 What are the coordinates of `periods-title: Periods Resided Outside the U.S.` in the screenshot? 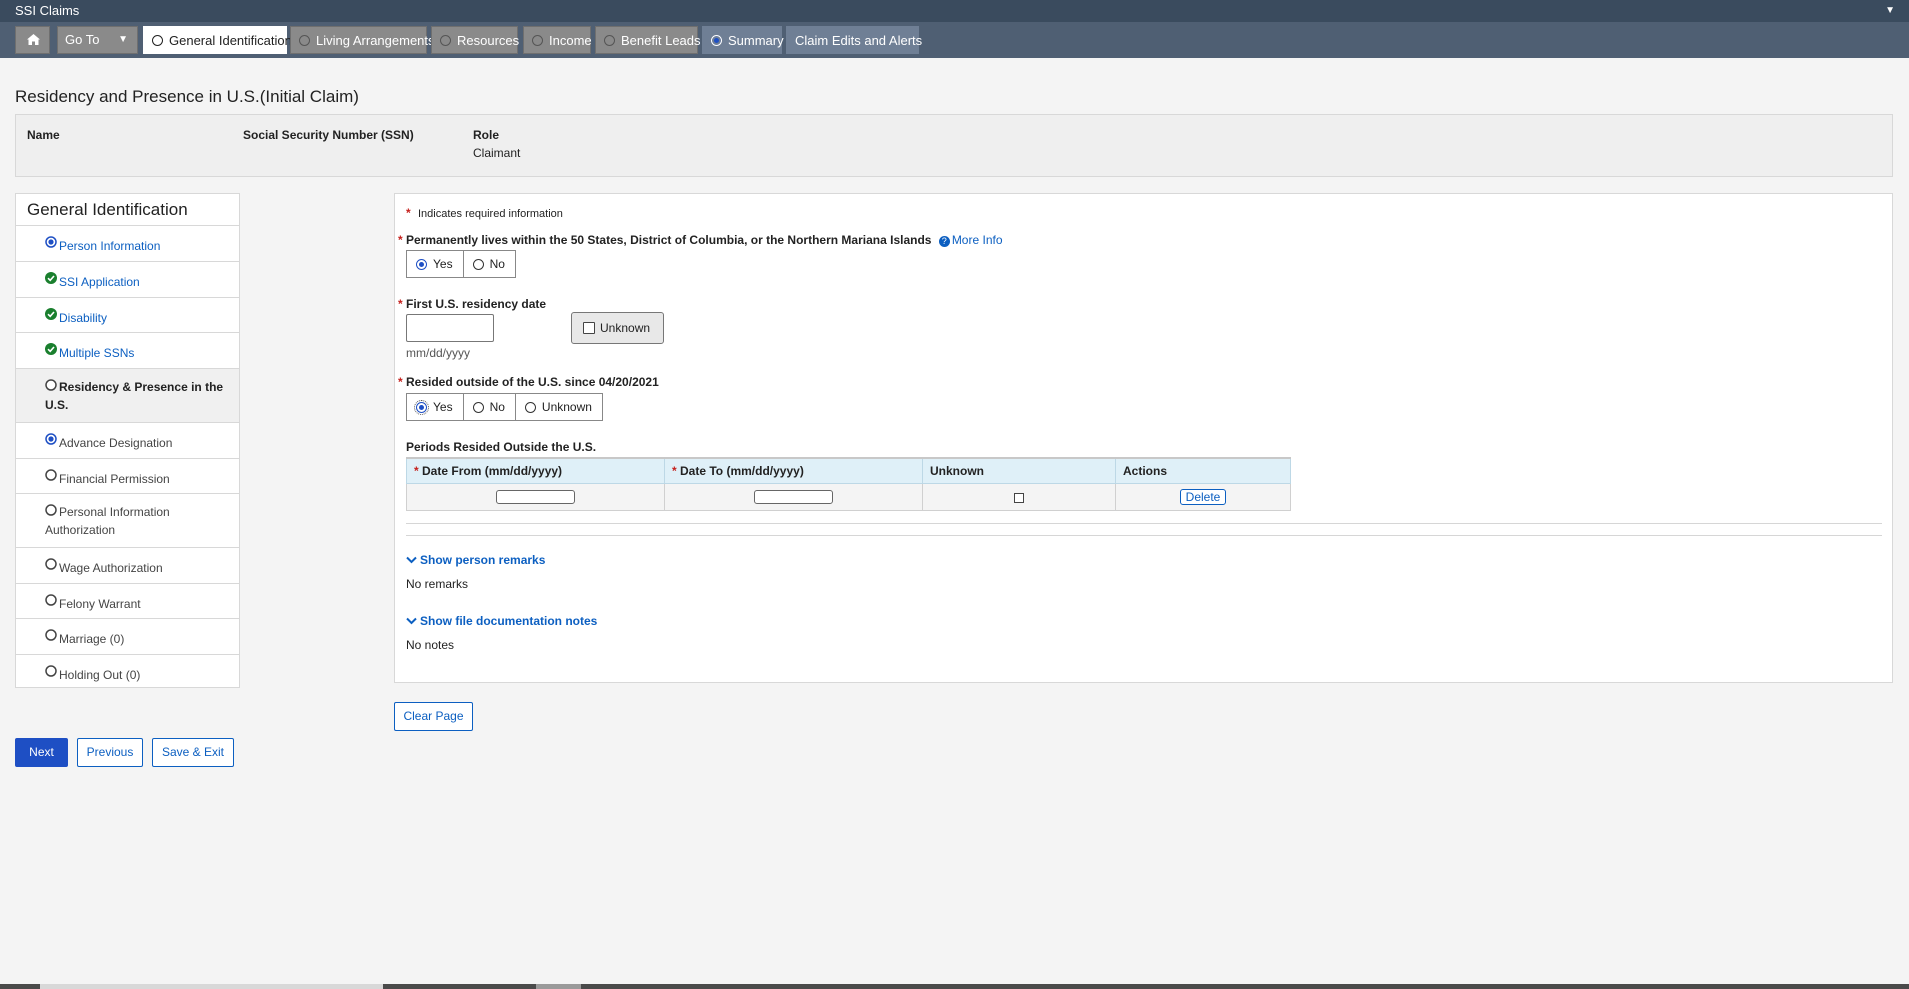 It's located at (501, 447).